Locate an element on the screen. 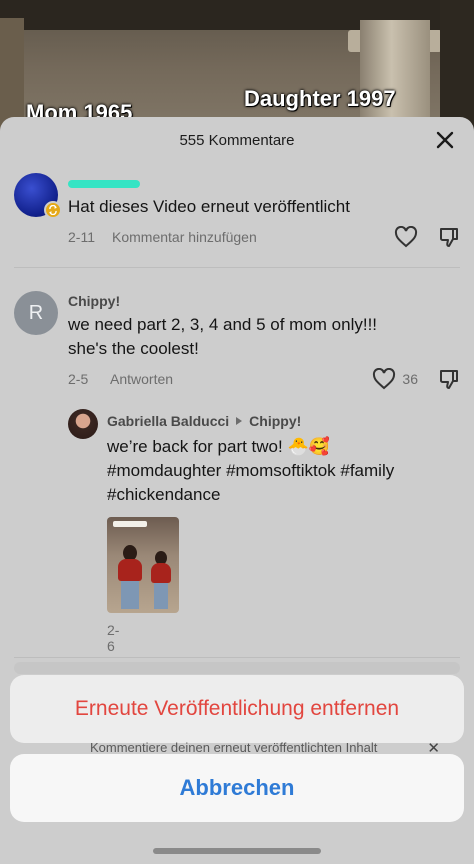 The width and height of the screenshot is (474, 864). add-comment-link: Kommentar hinzufügen is located at coordinates (184, 237).